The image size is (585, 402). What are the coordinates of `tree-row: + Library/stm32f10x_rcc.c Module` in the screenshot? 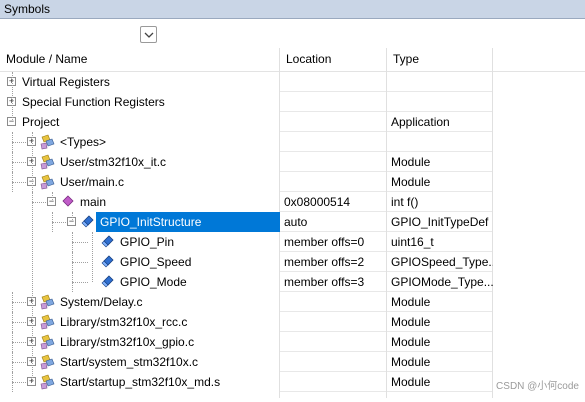 It's located at (292, 322).